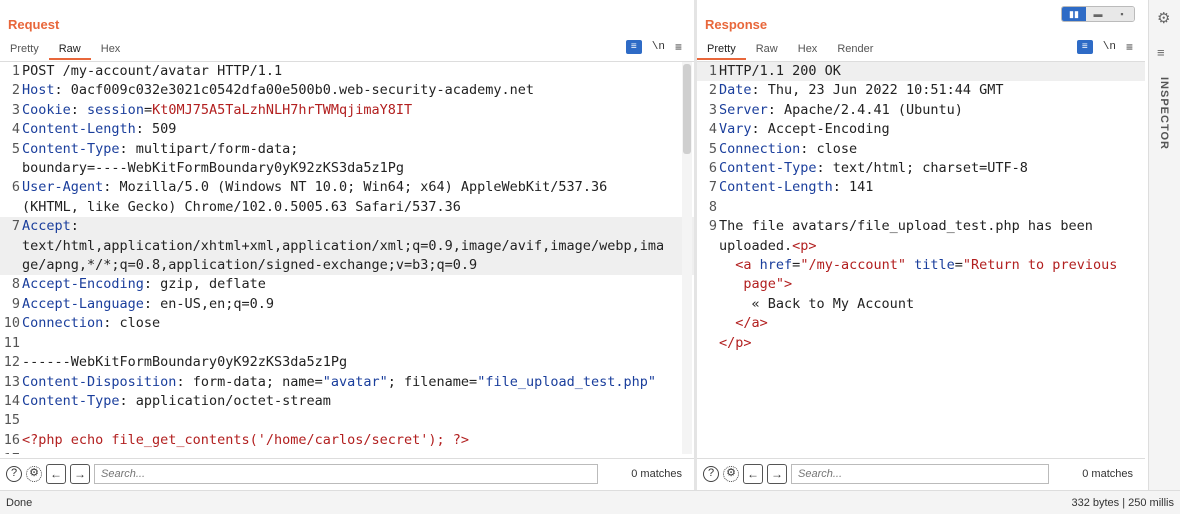 Image resolution: width=1180 pixels, height=514 pixels. Describe the element at coordinates (34, 24) in the screenshot. I see `request-title: Request` at that location.